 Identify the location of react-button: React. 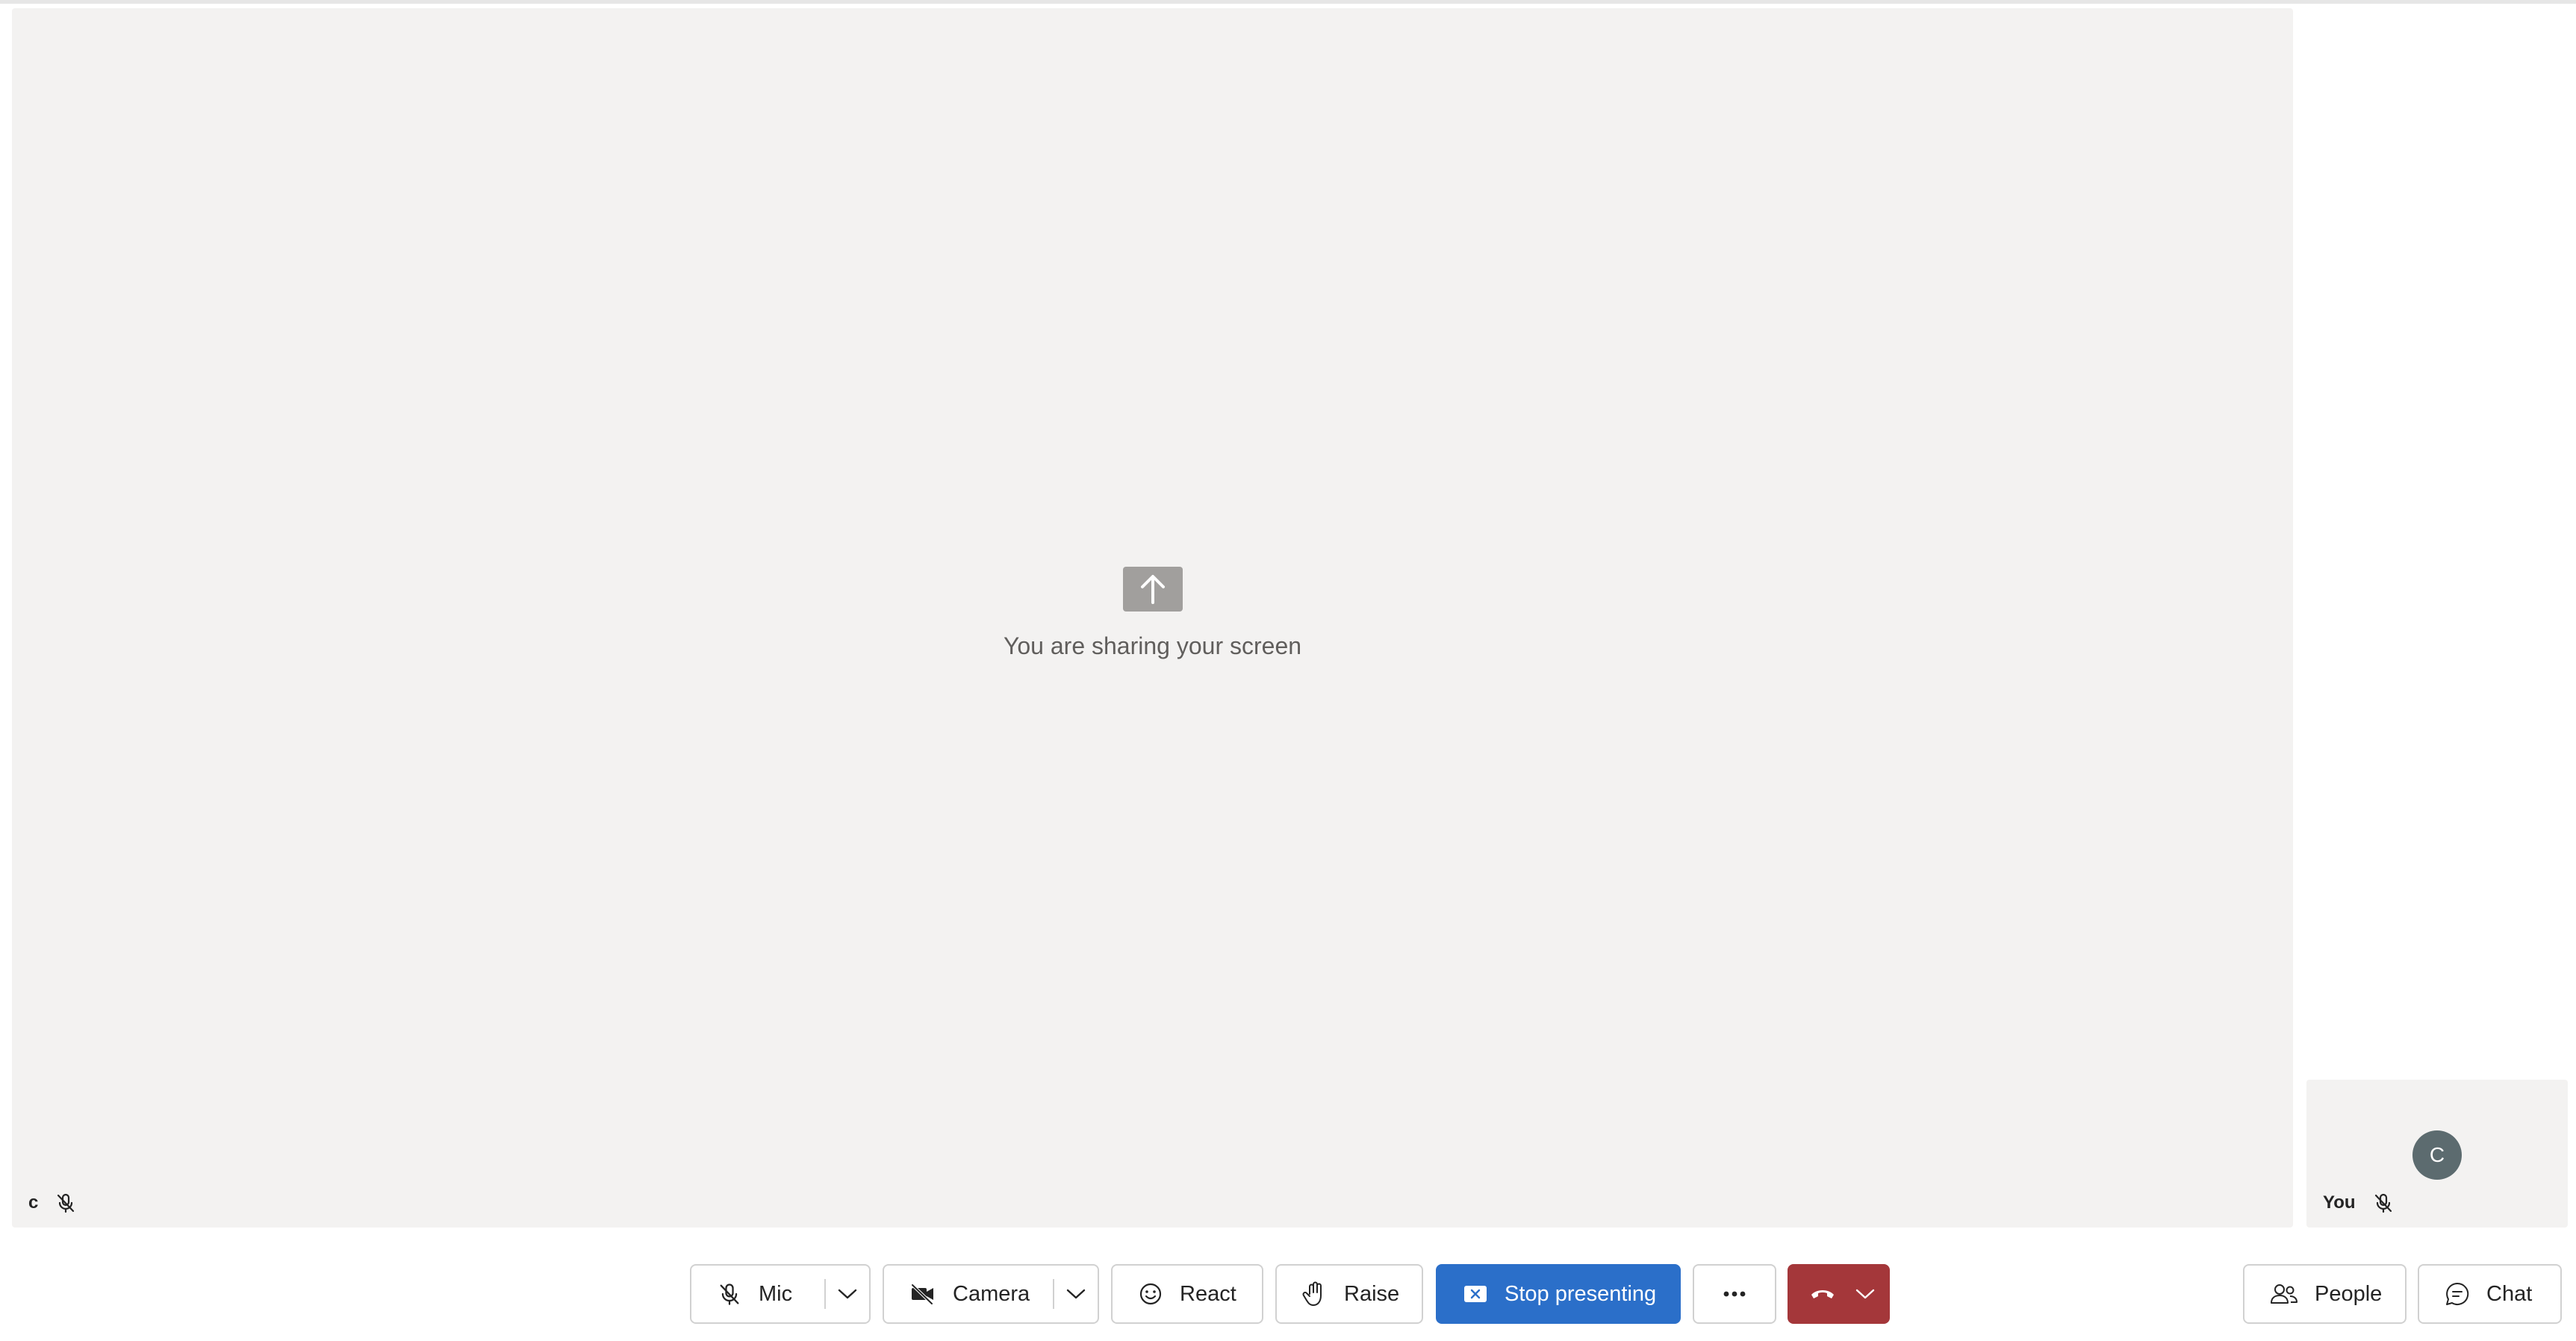
(1187, 1294).